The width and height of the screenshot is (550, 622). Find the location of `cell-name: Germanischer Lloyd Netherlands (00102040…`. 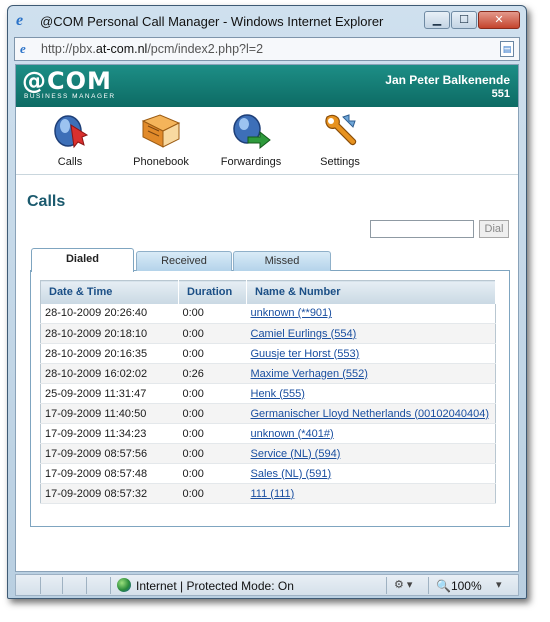

cell-name: Germanischer Lloyd Netherlands (00102040… is located at coordinates (371, 413).